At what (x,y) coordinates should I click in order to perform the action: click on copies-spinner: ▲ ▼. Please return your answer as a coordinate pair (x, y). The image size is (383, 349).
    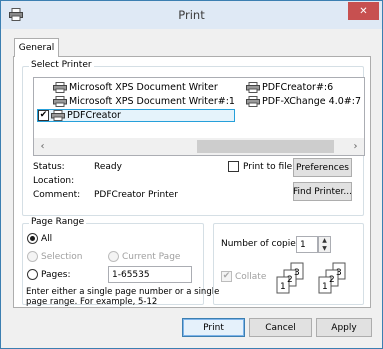
    Looking at the image, I should click on (324, 244).